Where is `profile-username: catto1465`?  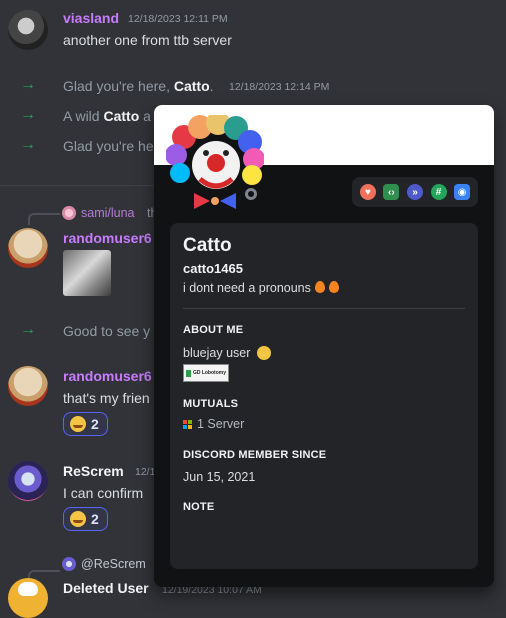
profile-username: catto1465 is located at coordinates (213, 268).